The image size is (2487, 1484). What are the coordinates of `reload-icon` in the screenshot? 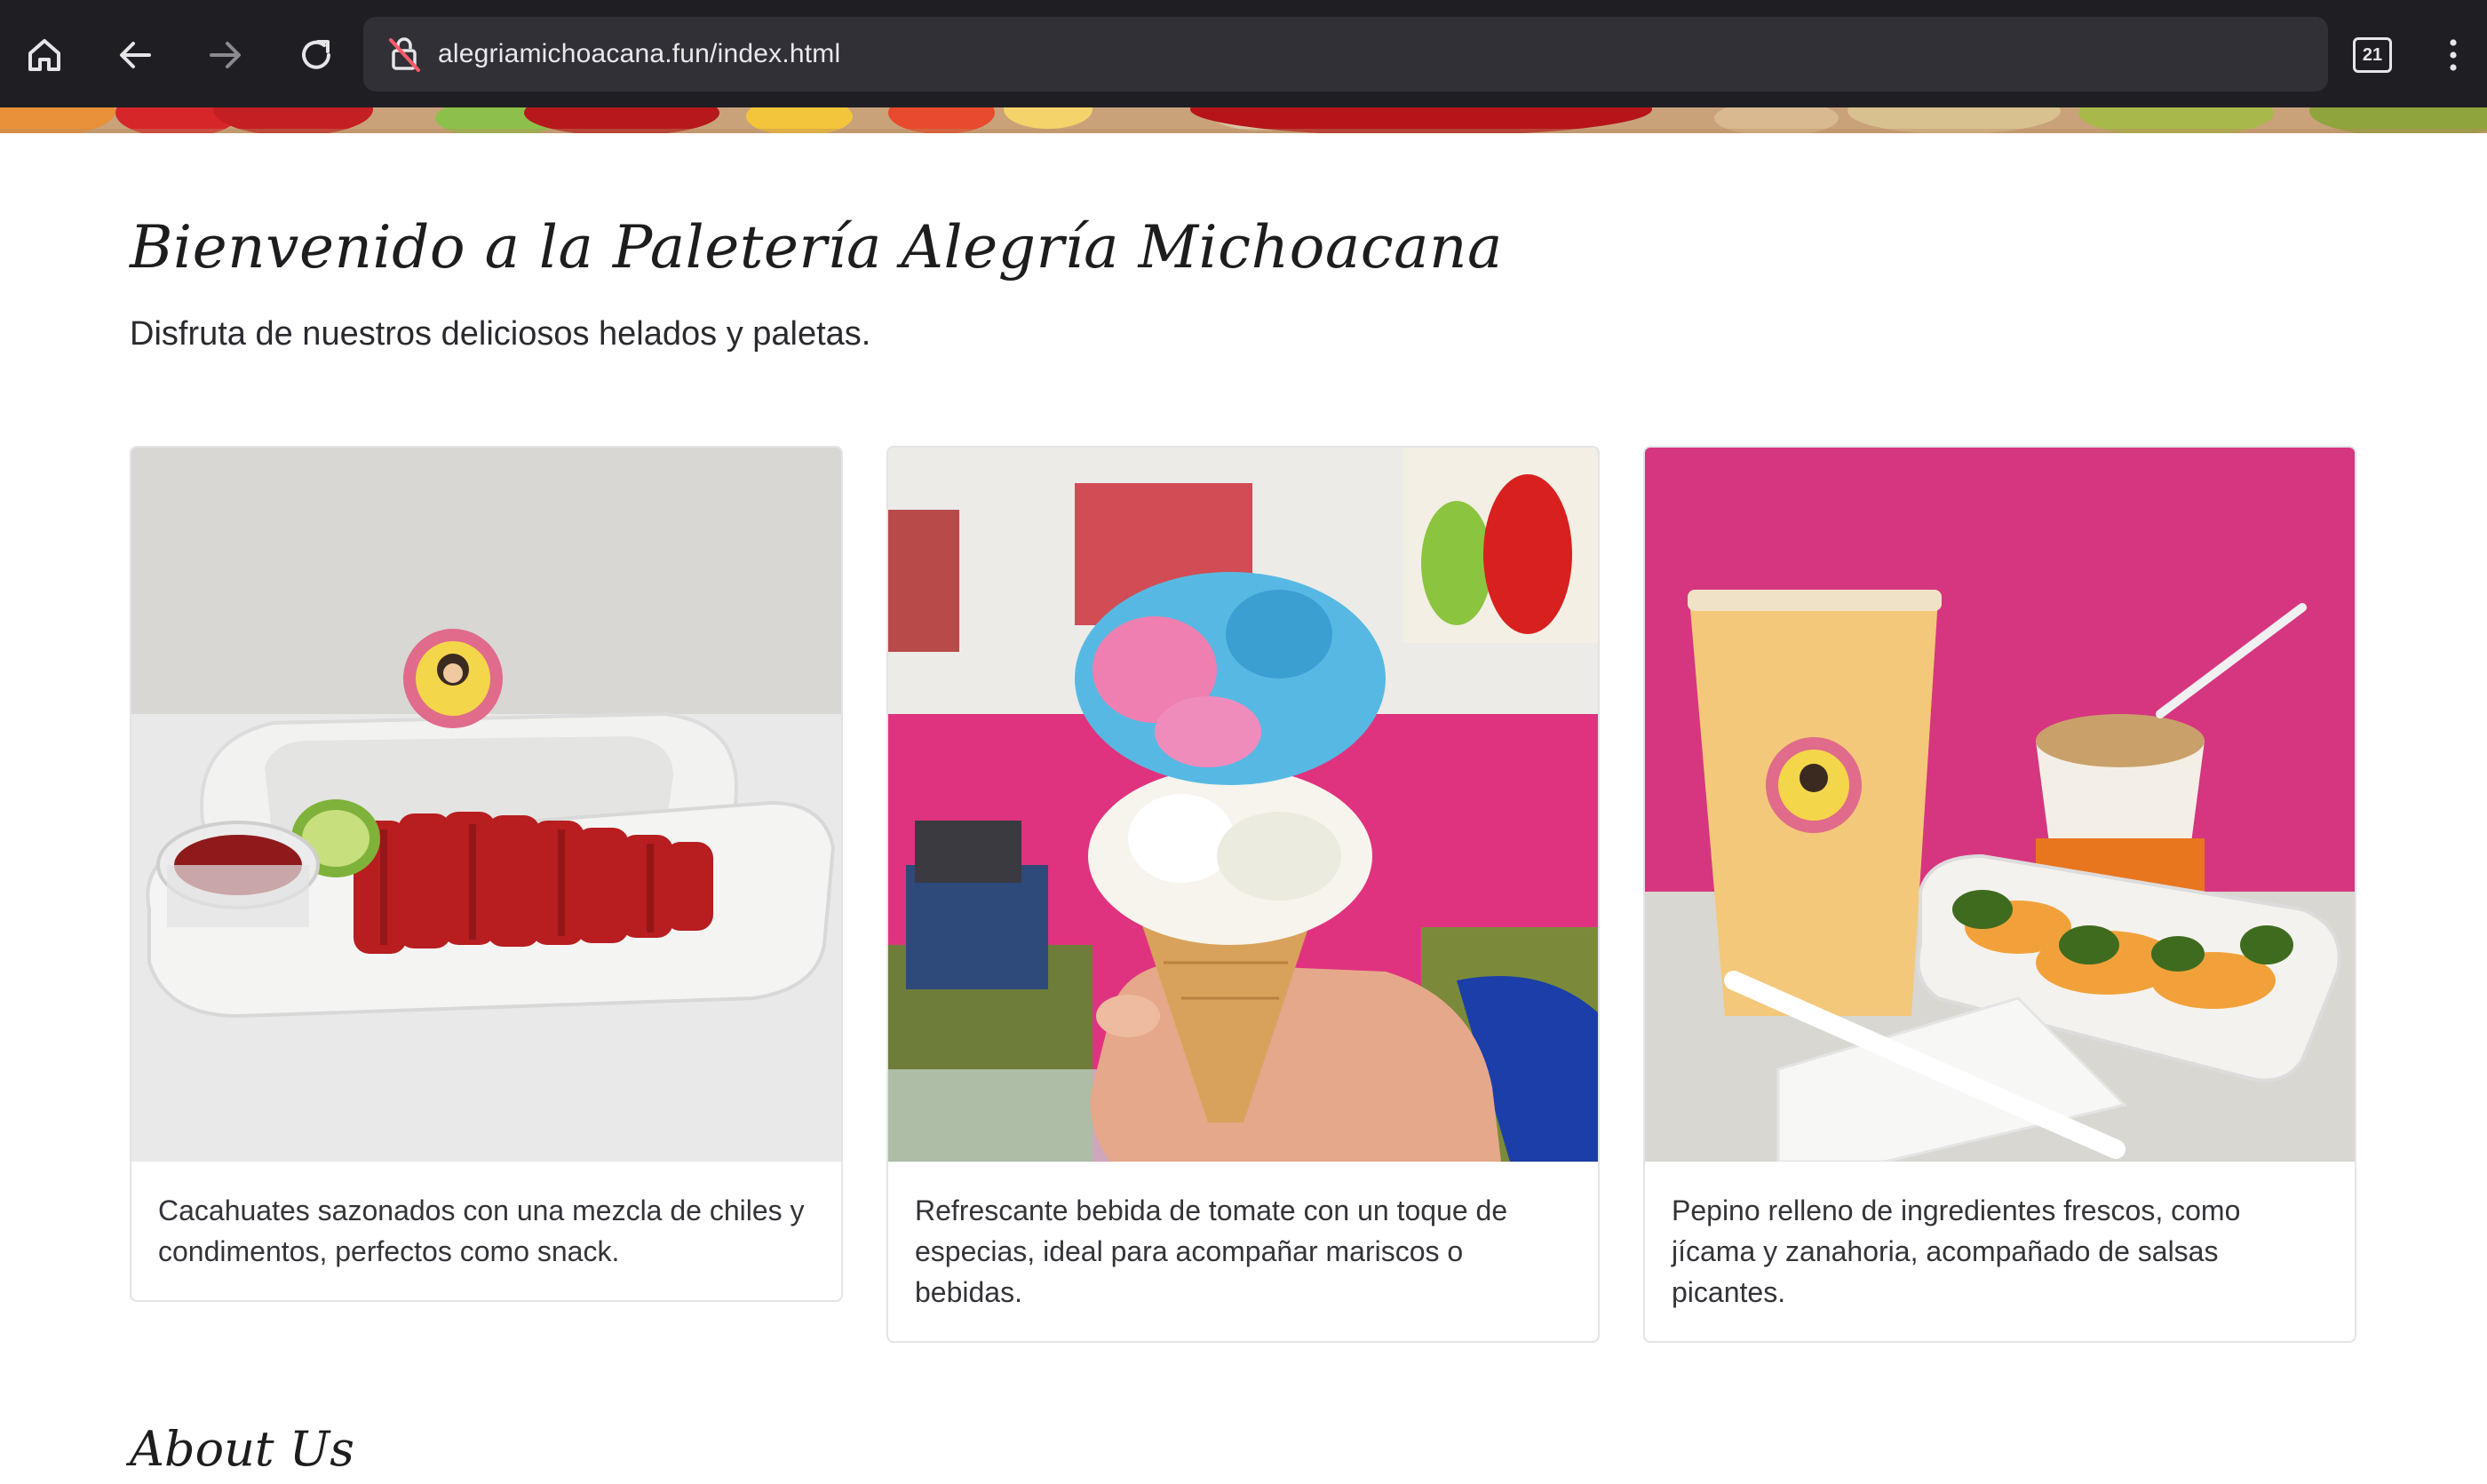 It's located at (316, 55).